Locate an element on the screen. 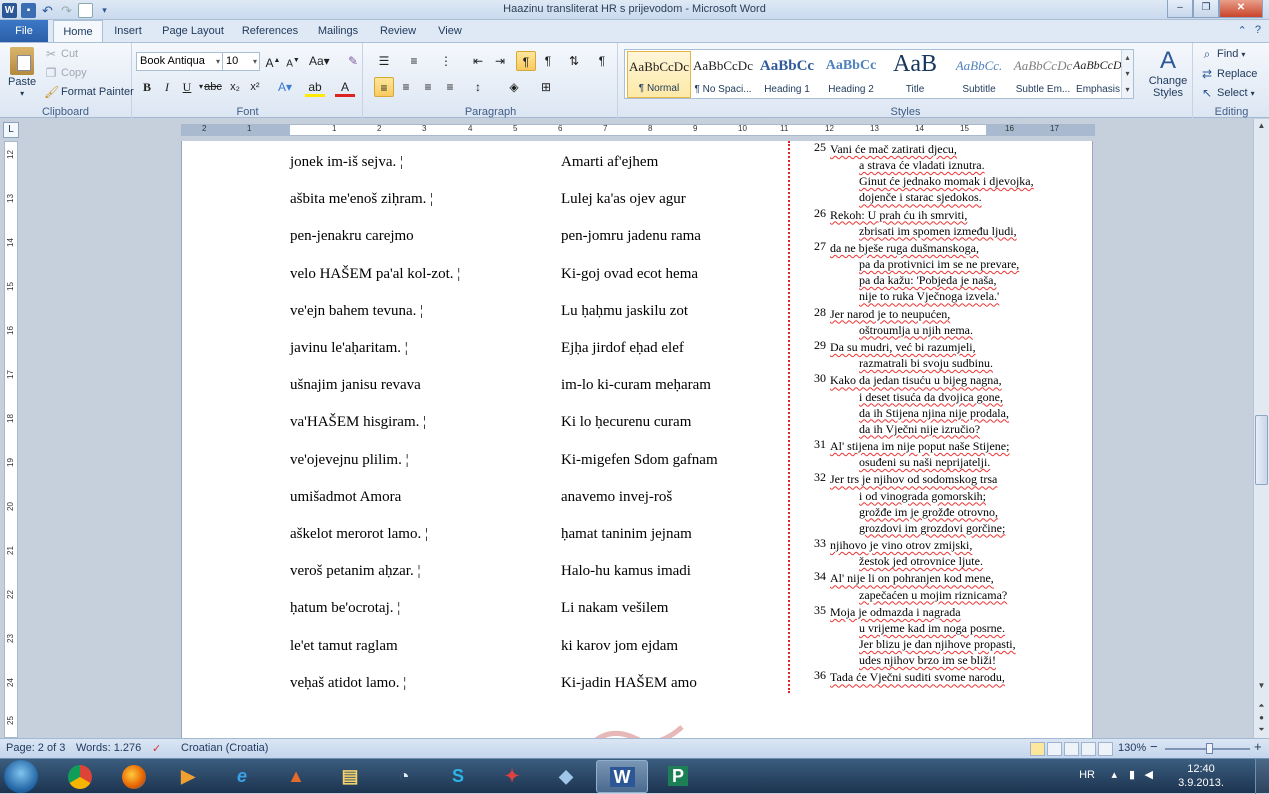 The image size is (1269, 794). page-indicator: Page: 2 of 3 is located at coordinates (35, 748).